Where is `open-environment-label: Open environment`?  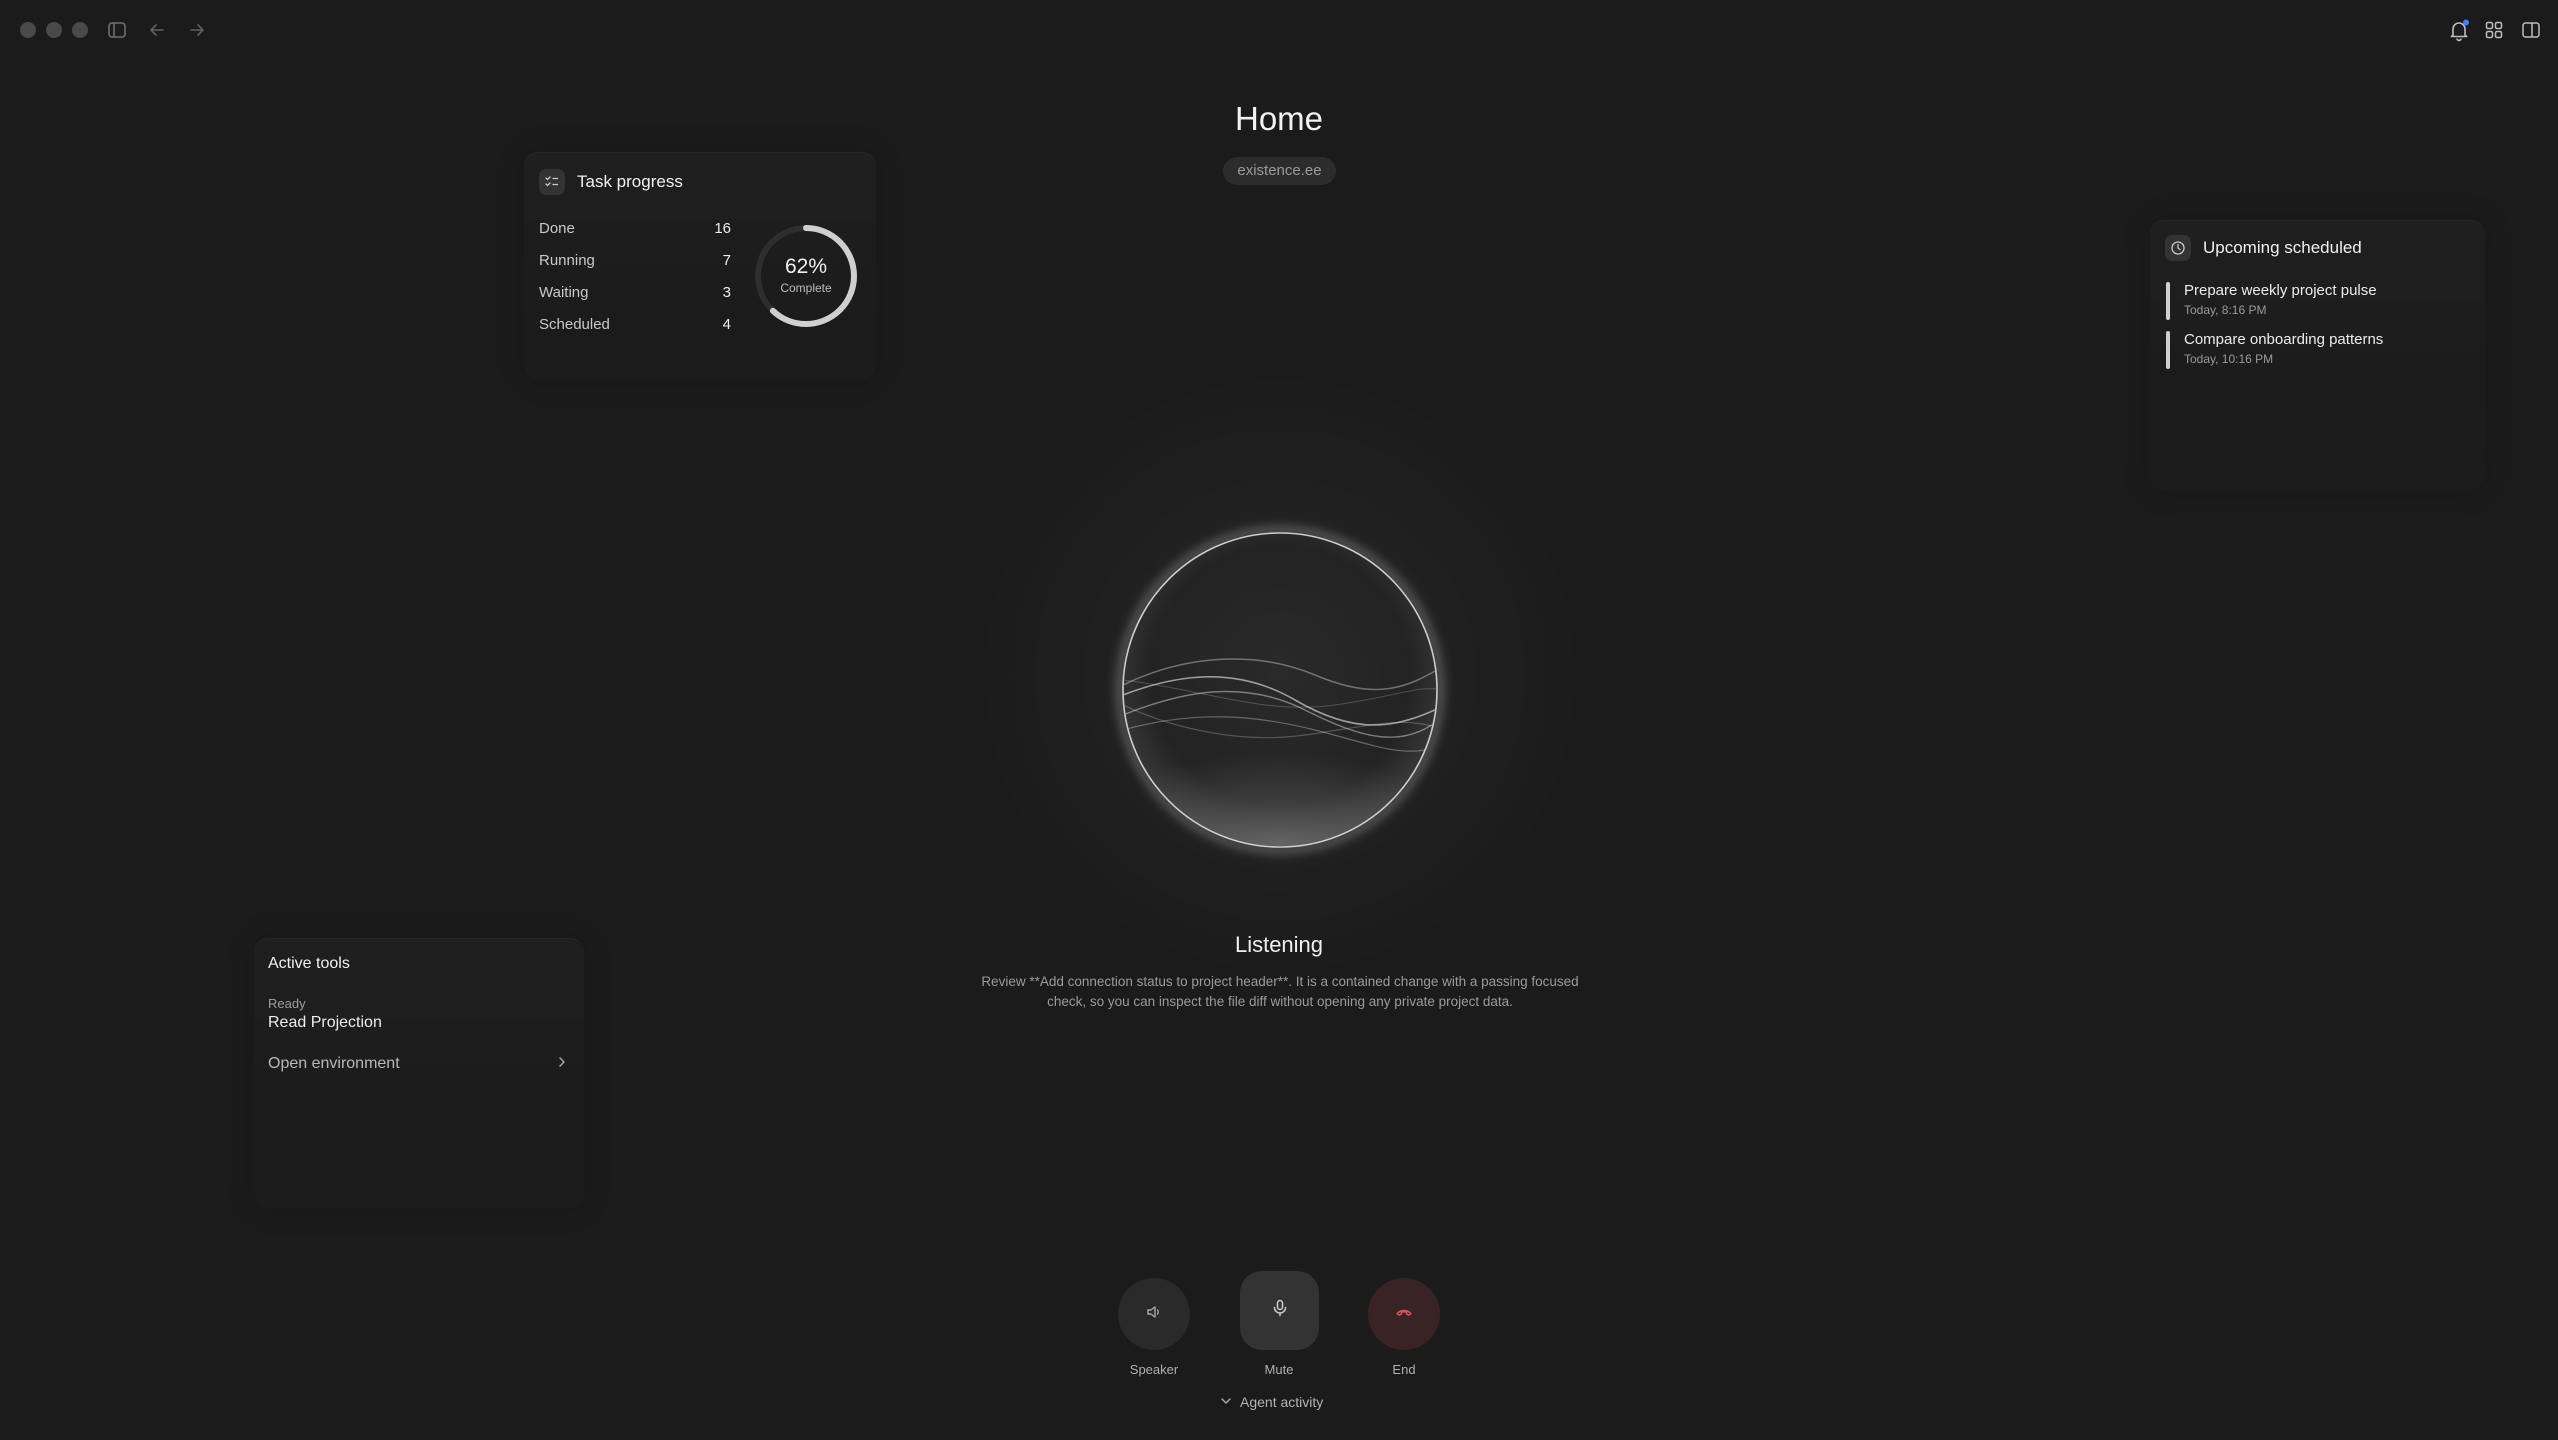
open-environment-label: Open environment is located at coordinates (334, 1063).